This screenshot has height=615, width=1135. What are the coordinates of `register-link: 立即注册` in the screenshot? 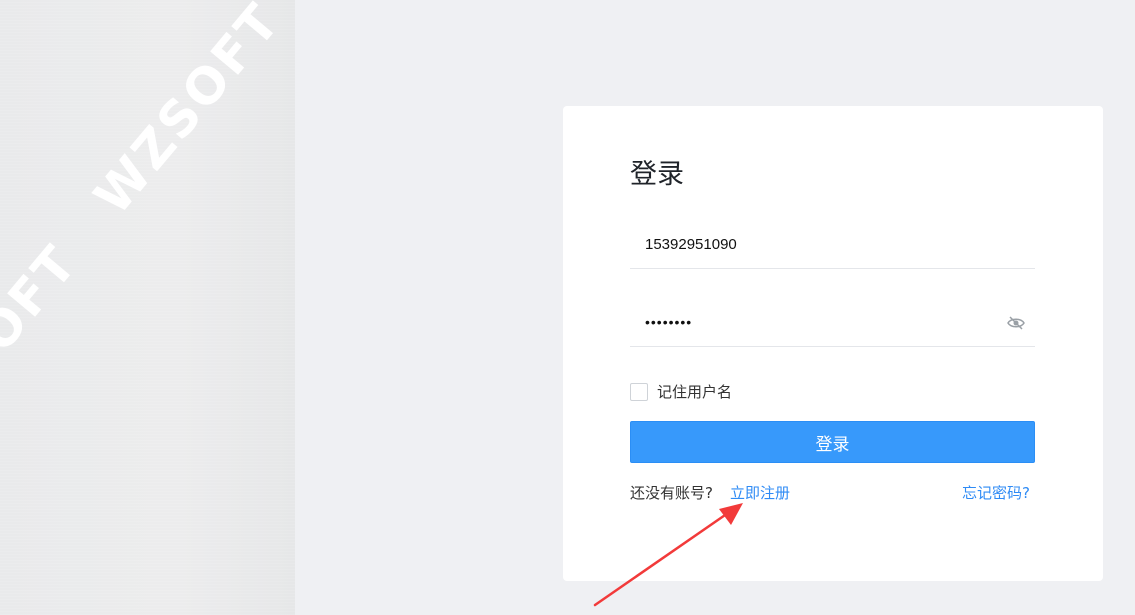 It's located at (760, 492).